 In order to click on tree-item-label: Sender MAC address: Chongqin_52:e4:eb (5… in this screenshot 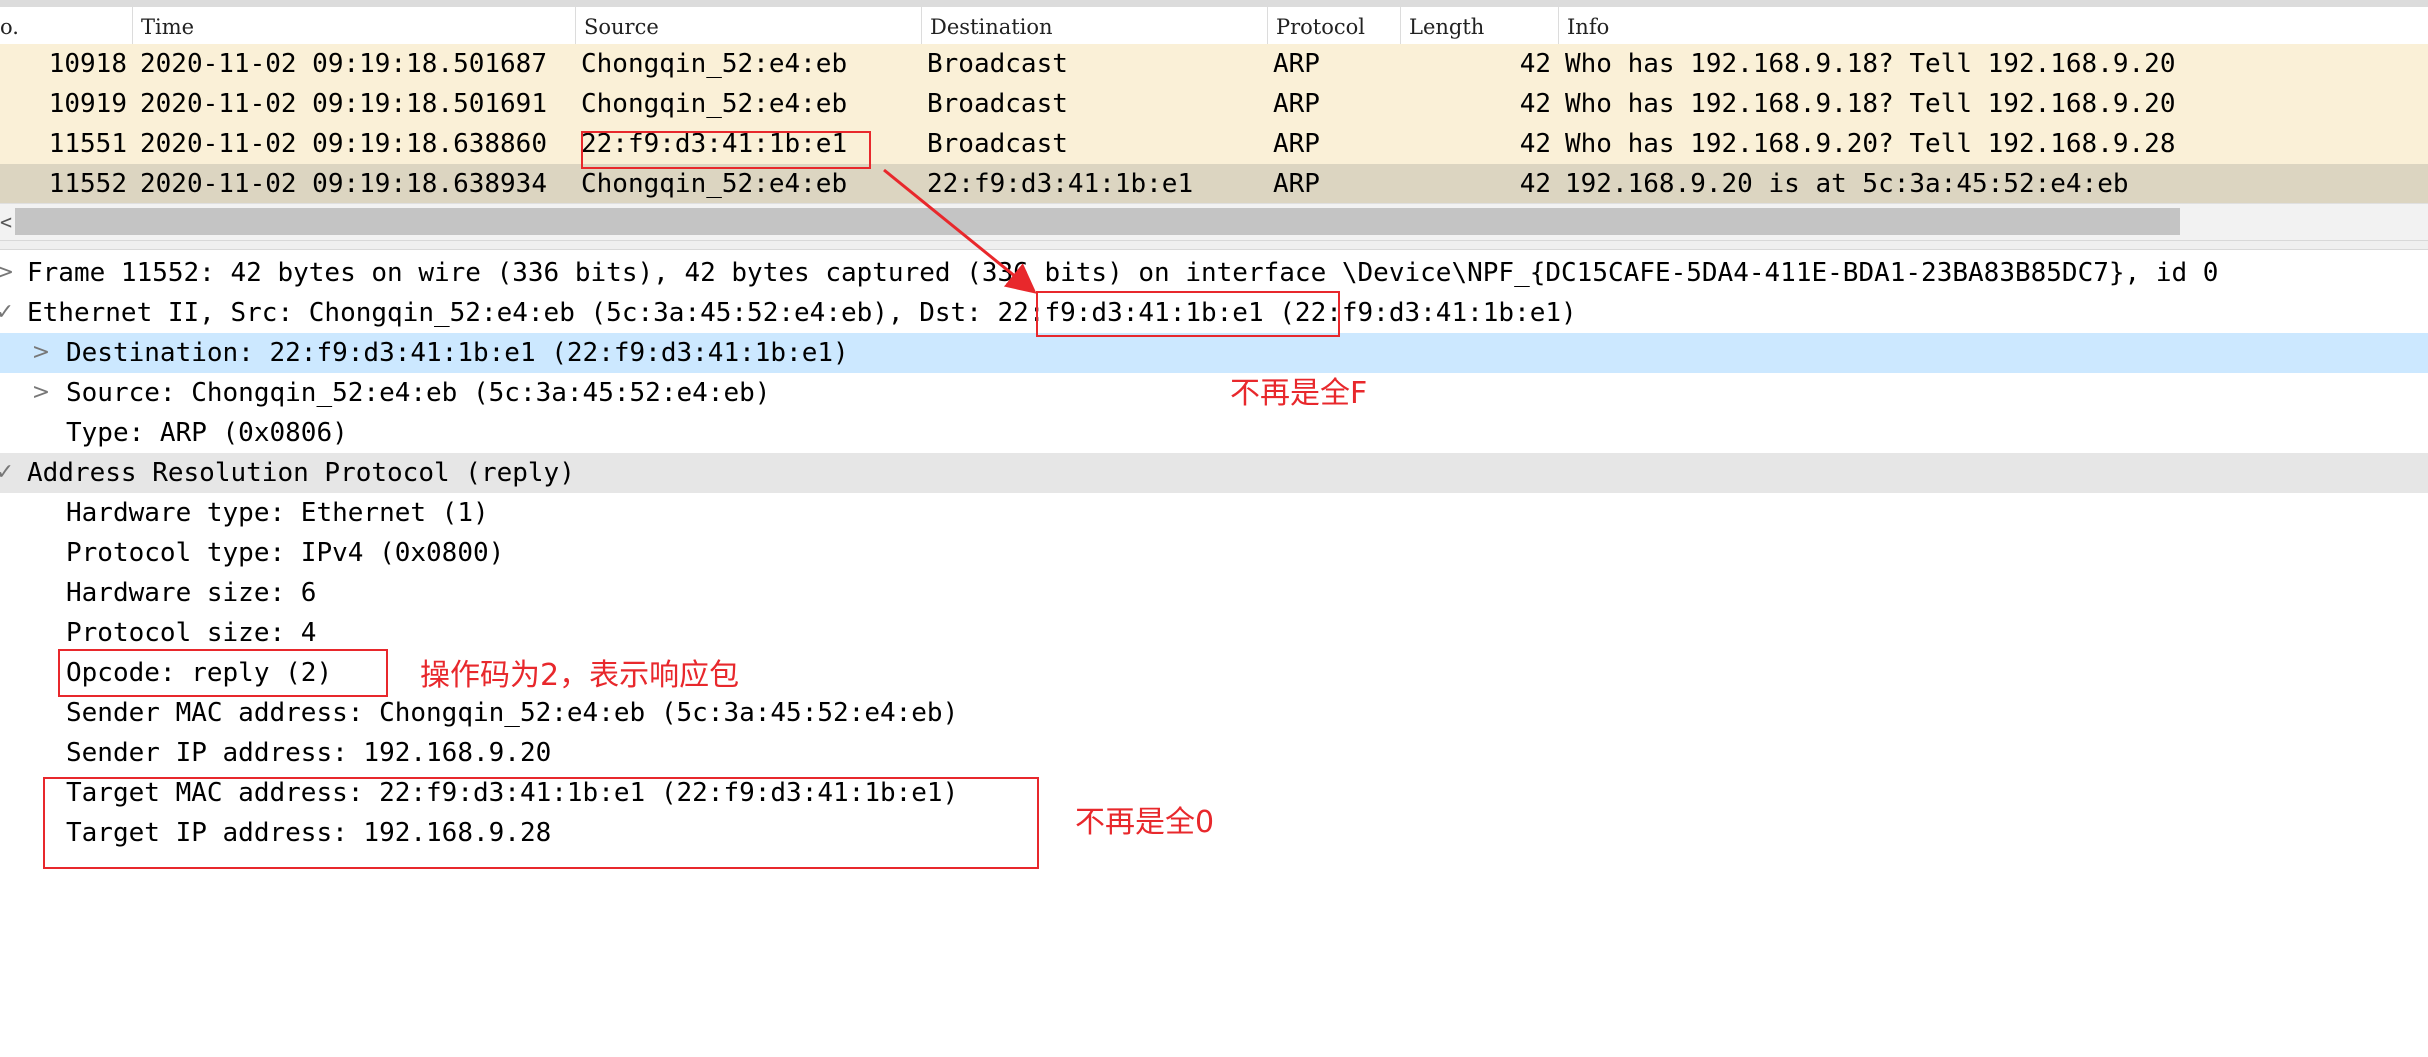, I will do `click(512, 713)`.